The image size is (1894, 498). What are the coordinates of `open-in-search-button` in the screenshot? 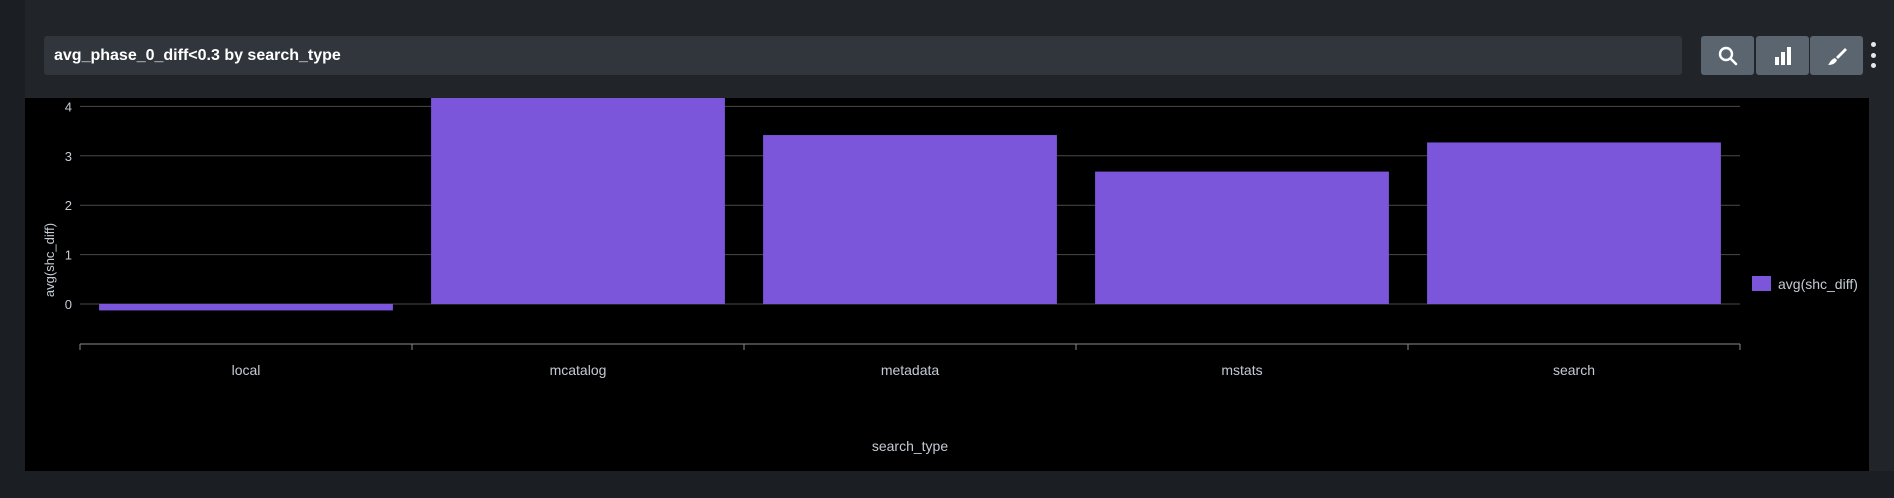 It's located at (1727, 55).